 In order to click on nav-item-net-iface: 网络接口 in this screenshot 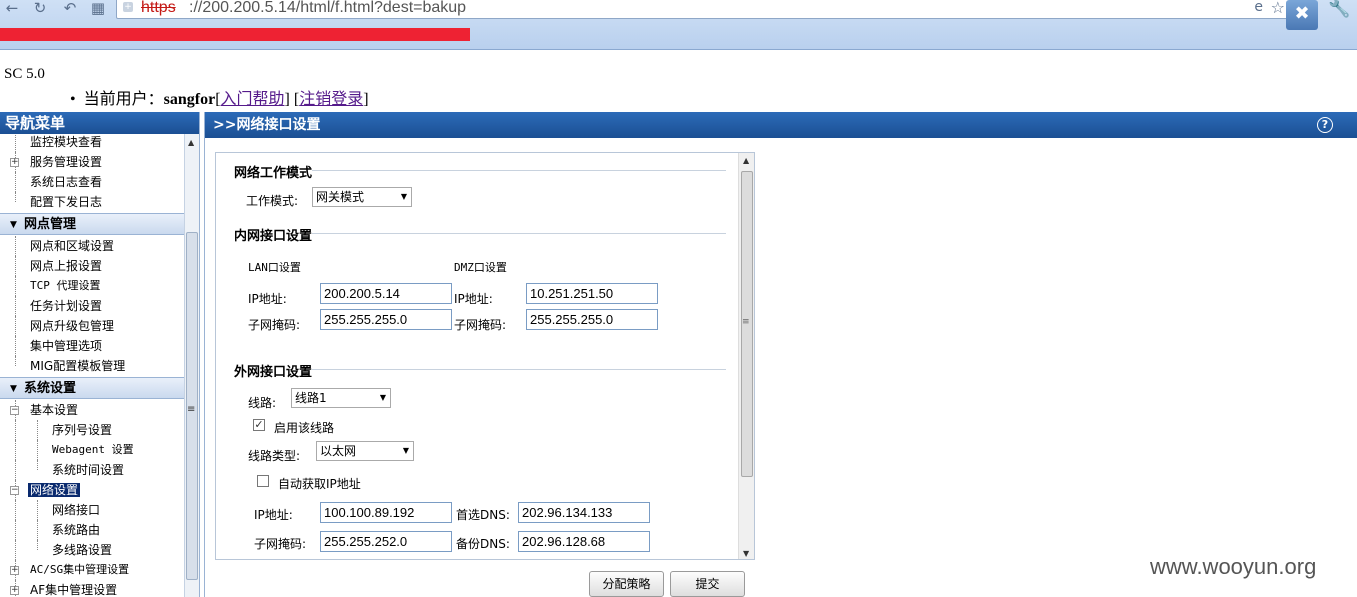, I will do `click(92, 510)`.